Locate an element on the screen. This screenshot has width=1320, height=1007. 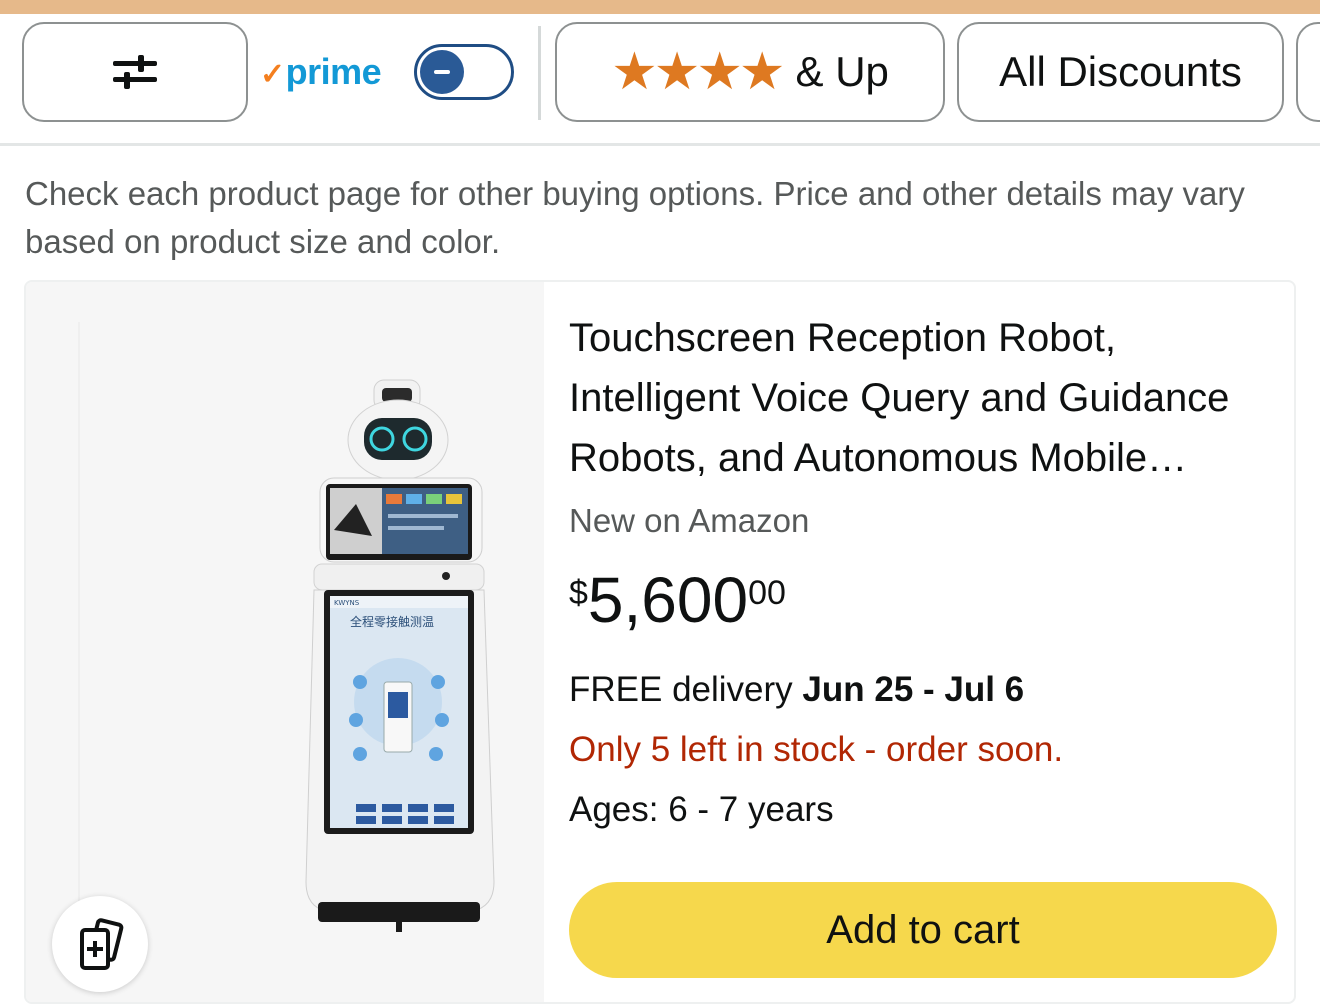
product-price: $ 5,600 00 is located at coordinates (677, 600).